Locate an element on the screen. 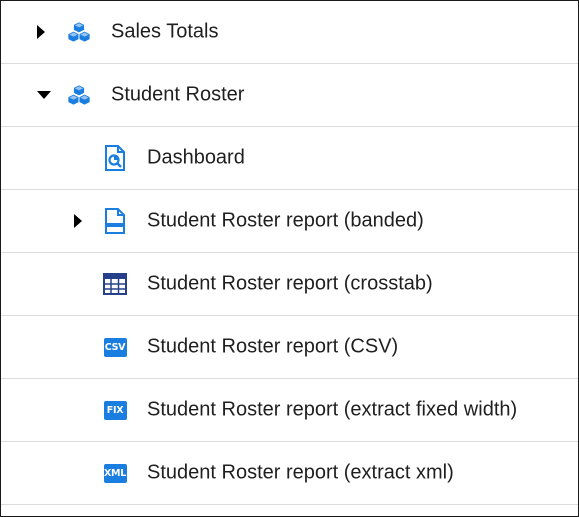 The height and width of the screenshot is (517, 579). csv-badge: CSV is located at coordinates (115, 347).